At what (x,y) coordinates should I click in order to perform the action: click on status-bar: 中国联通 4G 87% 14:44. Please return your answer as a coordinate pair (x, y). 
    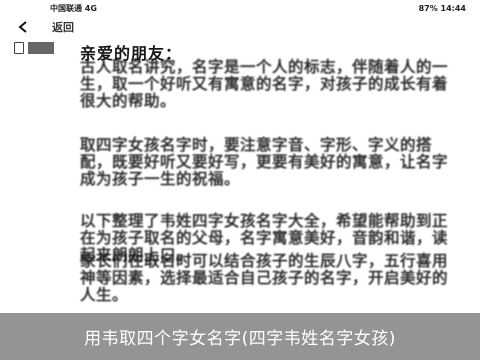
    Looking at the image, I should click on (240, 8).